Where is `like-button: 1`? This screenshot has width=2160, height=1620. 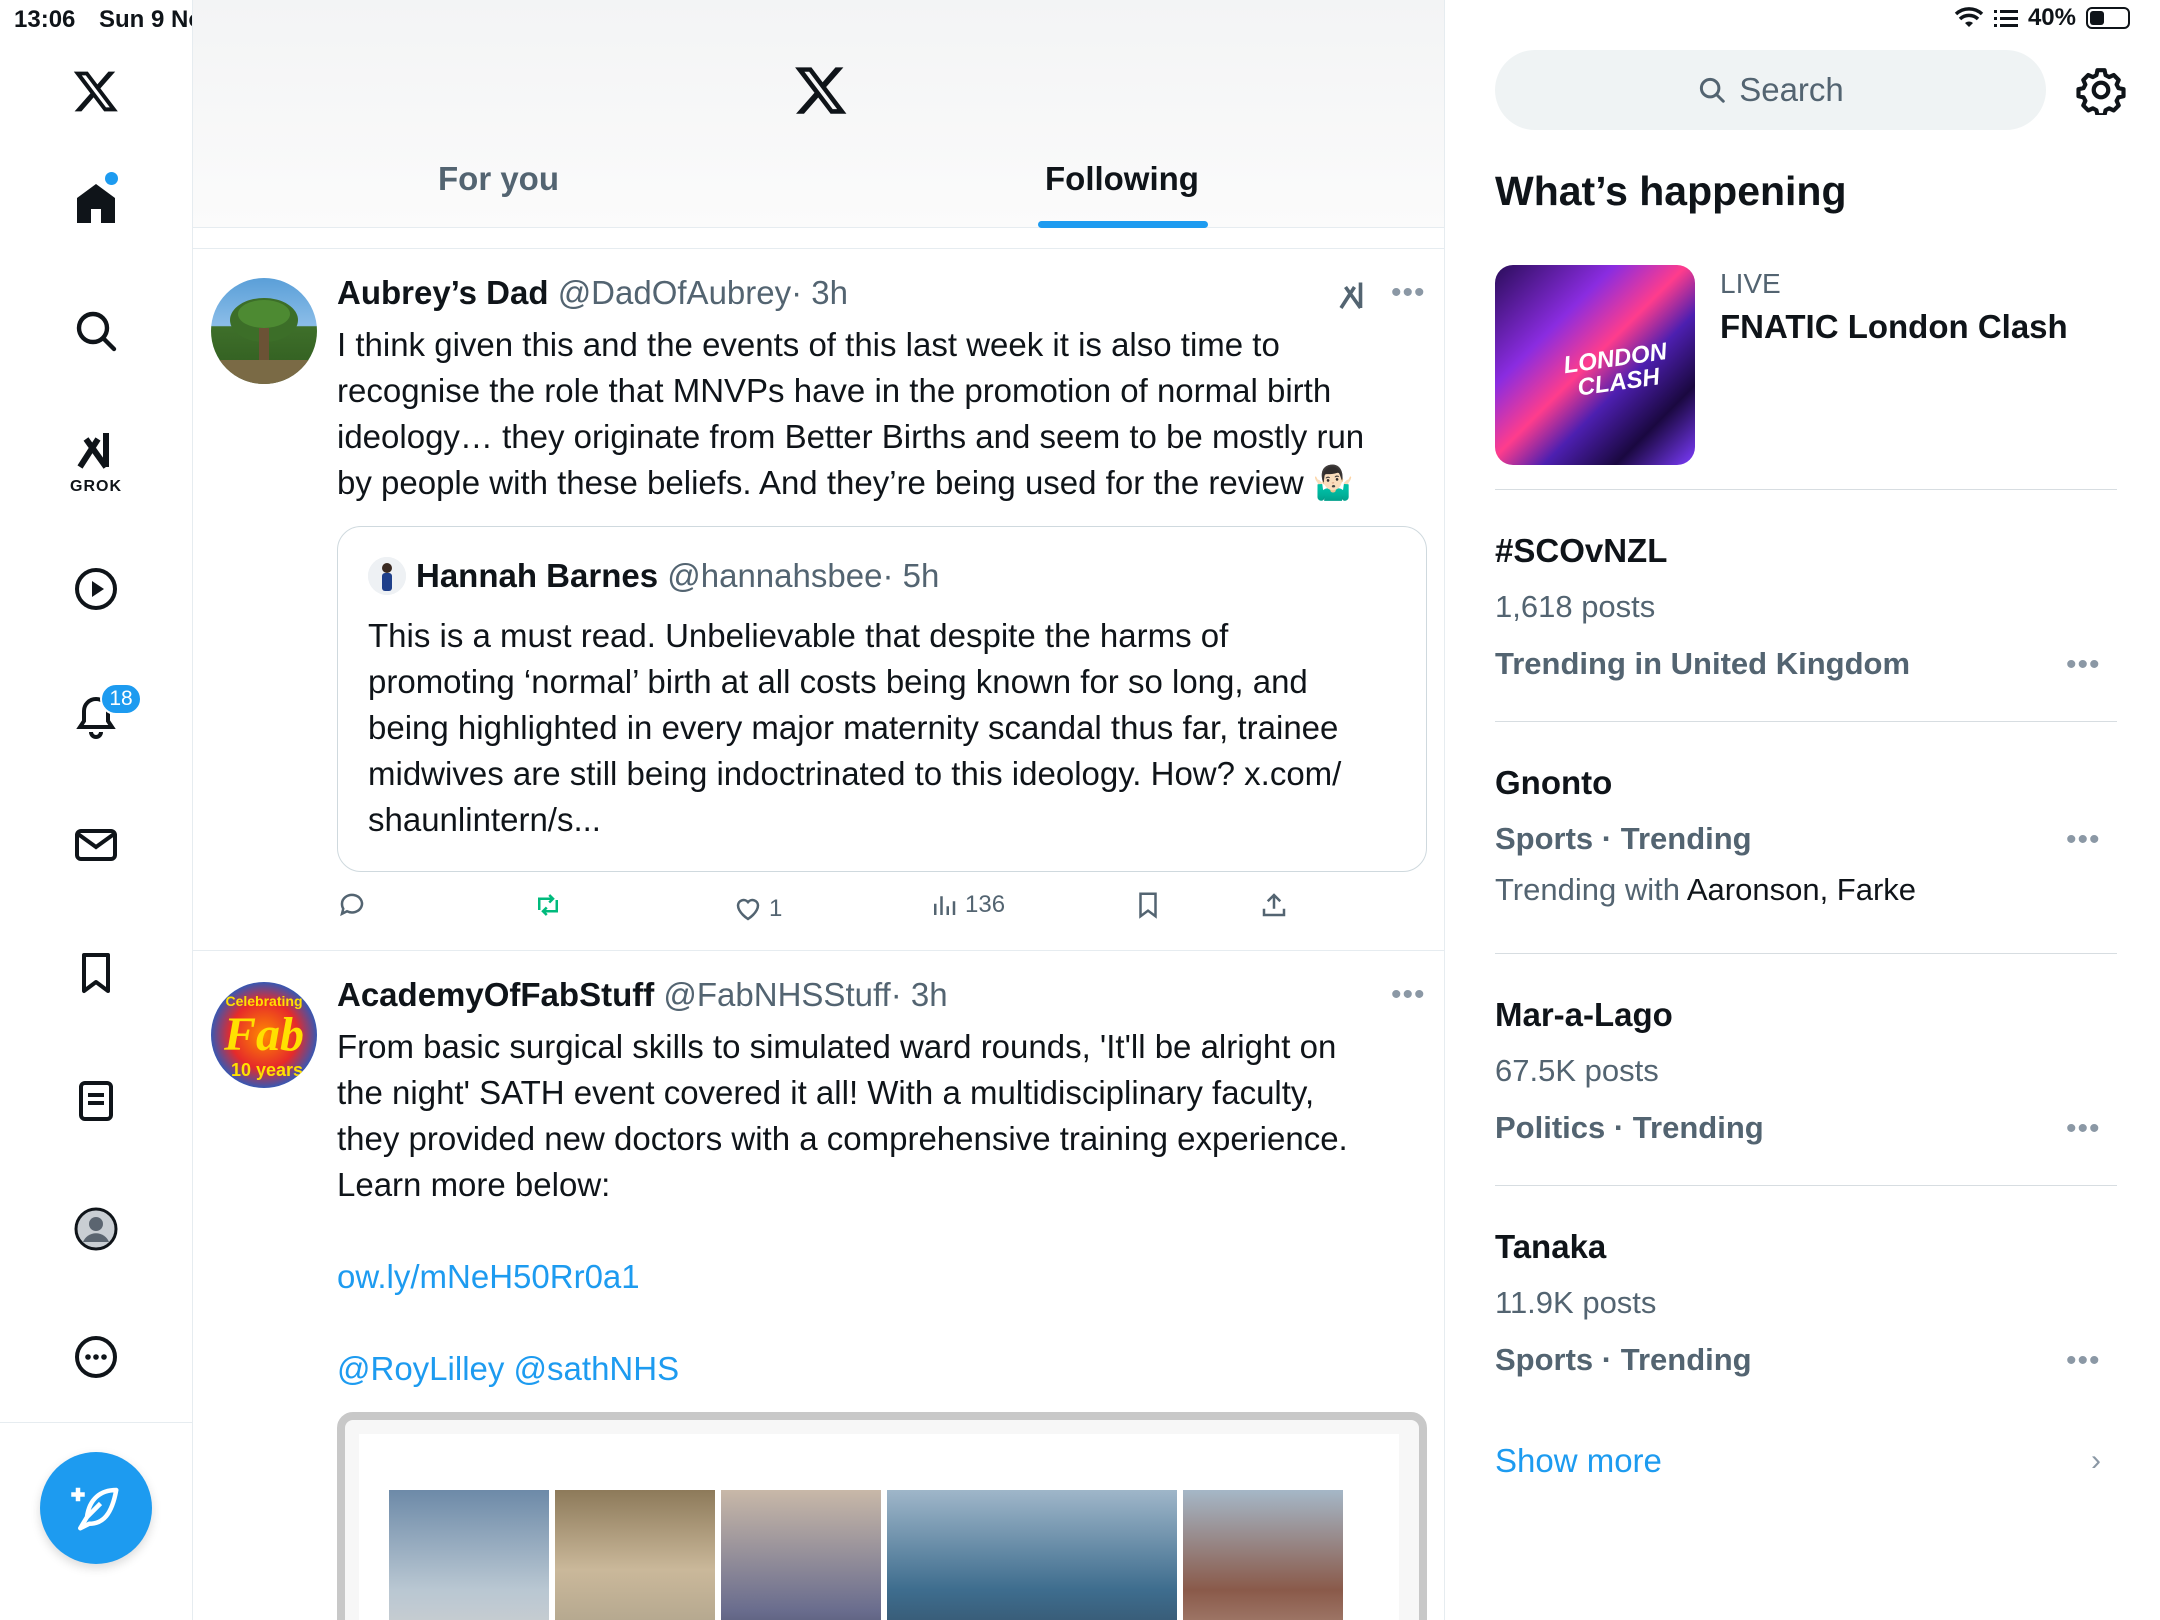
like-button: 1 is located at coordinates (757, 909).